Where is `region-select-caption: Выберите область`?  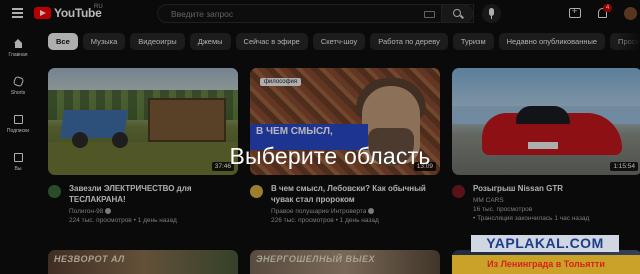
region-select-caption: Выберите область is located at coordinates (330, 156).